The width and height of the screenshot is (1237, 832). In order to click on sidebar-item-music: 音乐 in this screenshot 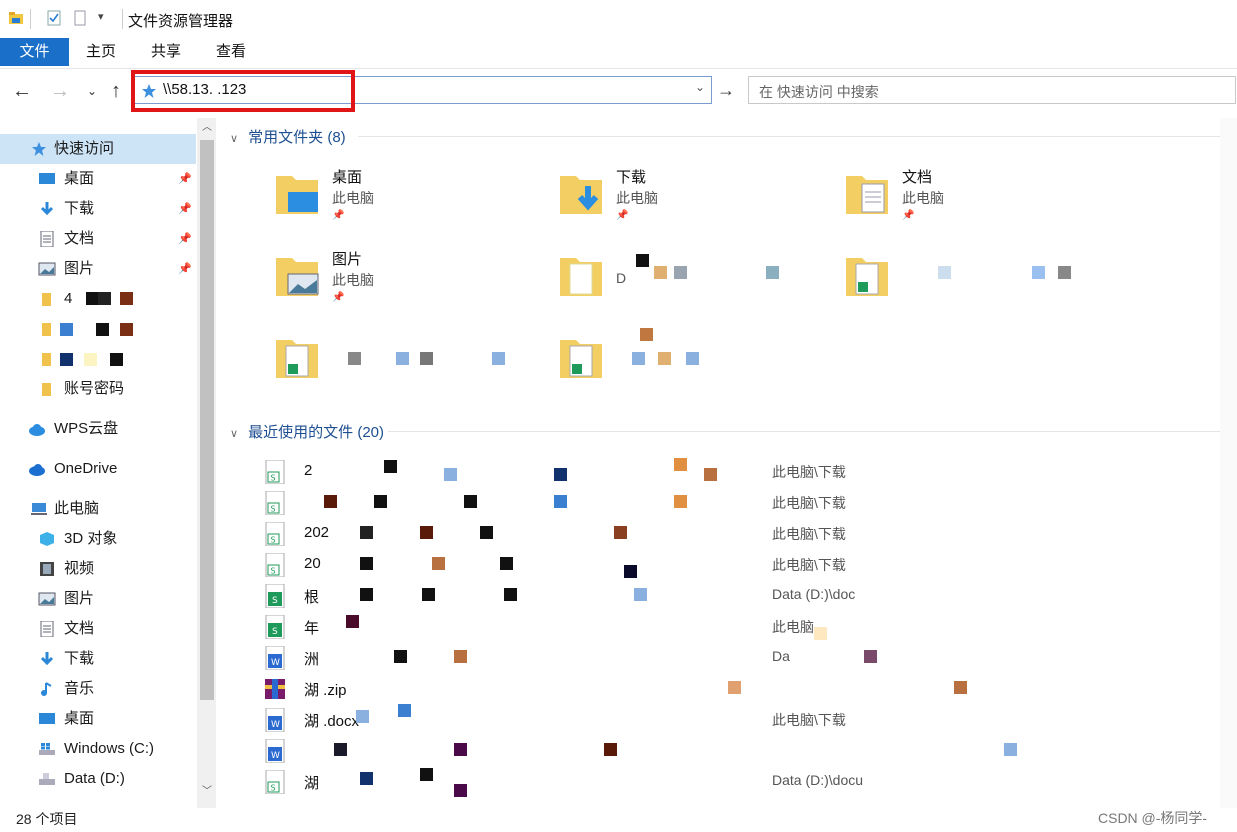, I will do `click(98, 689)`.